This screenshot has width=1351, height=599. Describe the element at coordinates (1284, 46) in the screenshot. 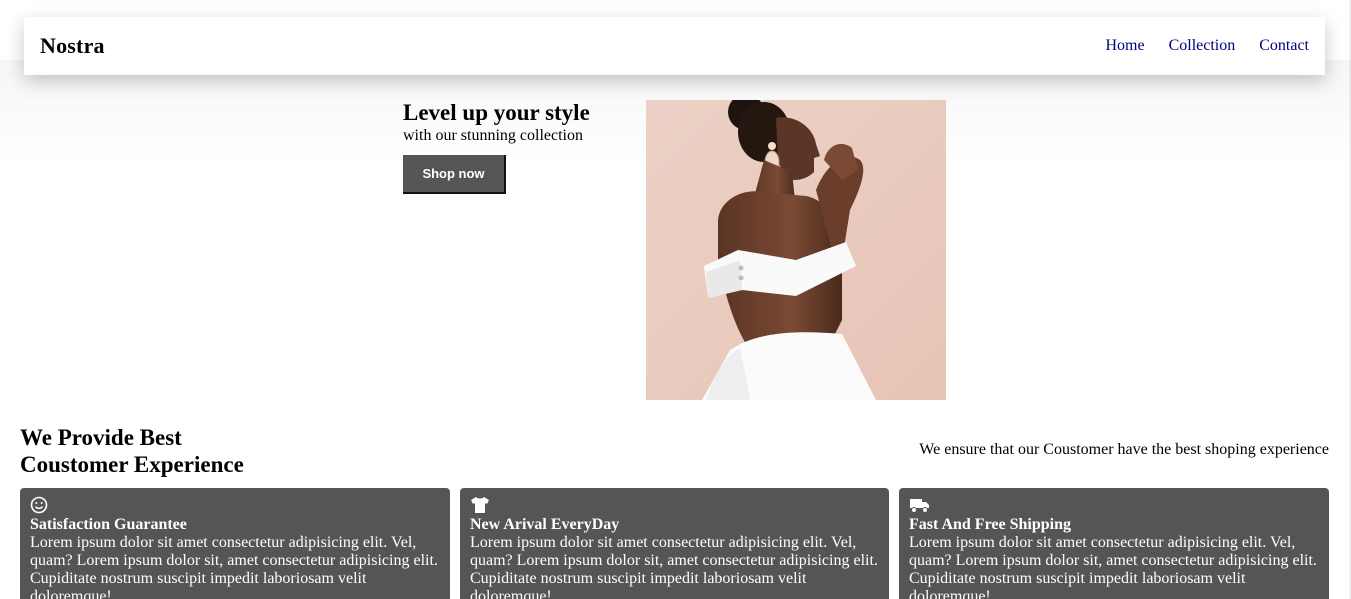

I see `nav-link-contact: Contact` at that location.